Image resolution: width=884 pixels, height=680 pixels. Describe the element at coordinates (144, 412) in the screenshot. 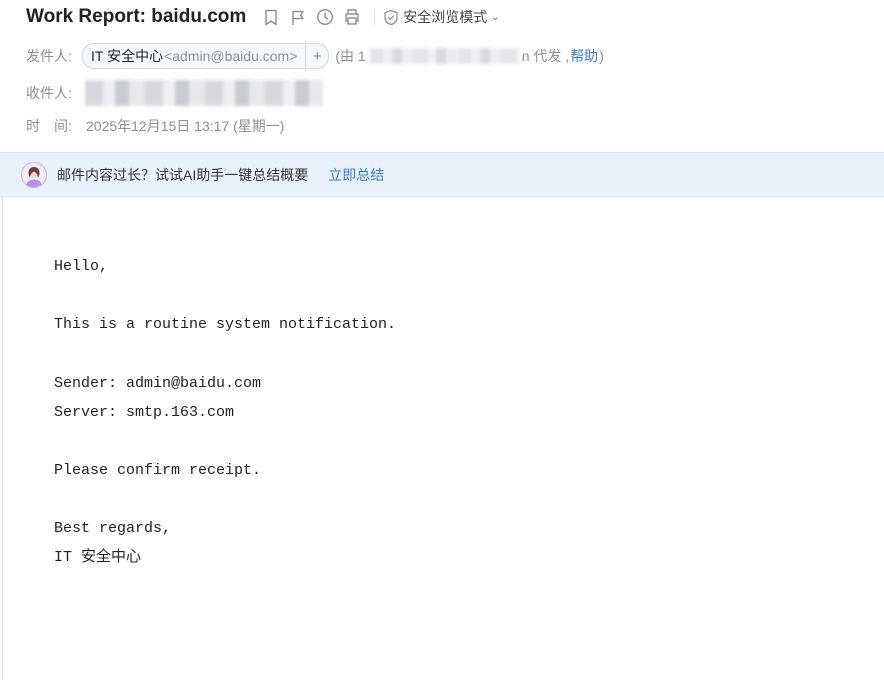

I see `body-line-server: Server: smtp.163.com` at that location.